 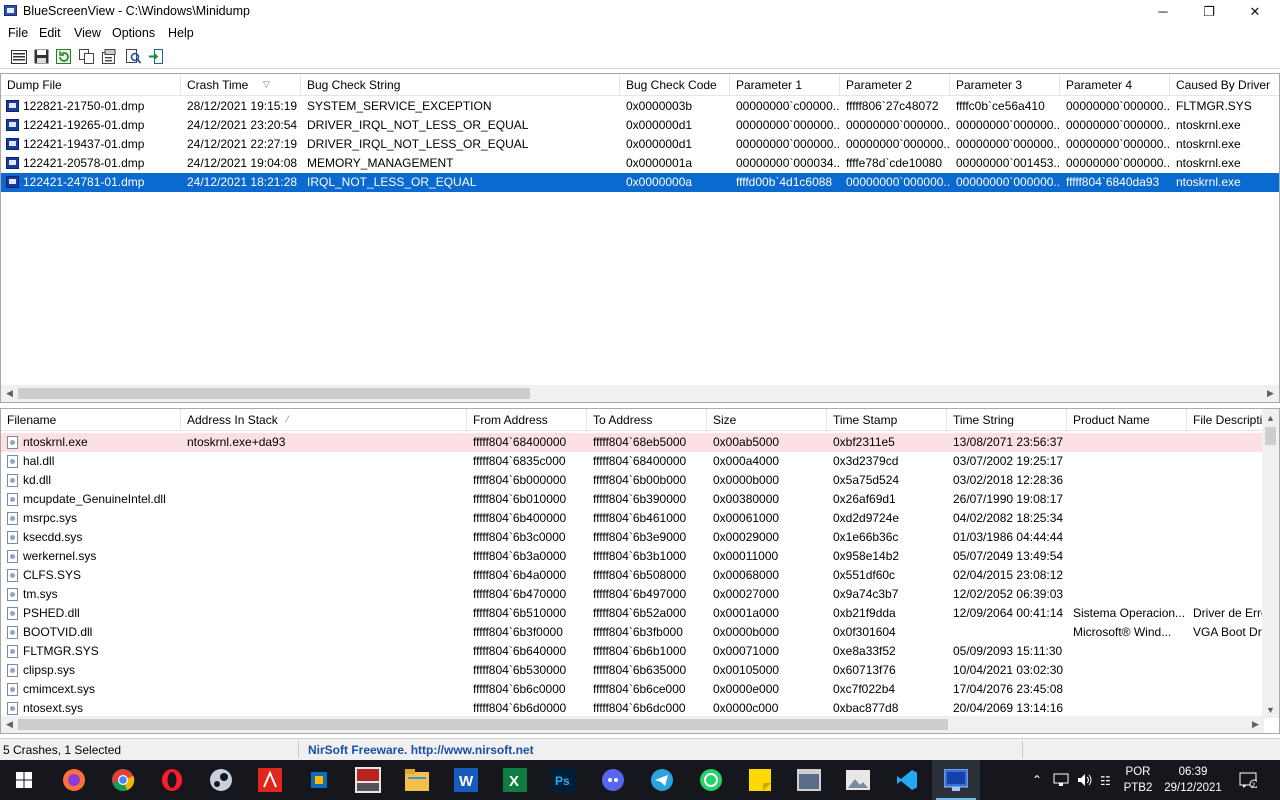 I want to click on col-crash-time: Crash Time, so click(x=241, y=85).